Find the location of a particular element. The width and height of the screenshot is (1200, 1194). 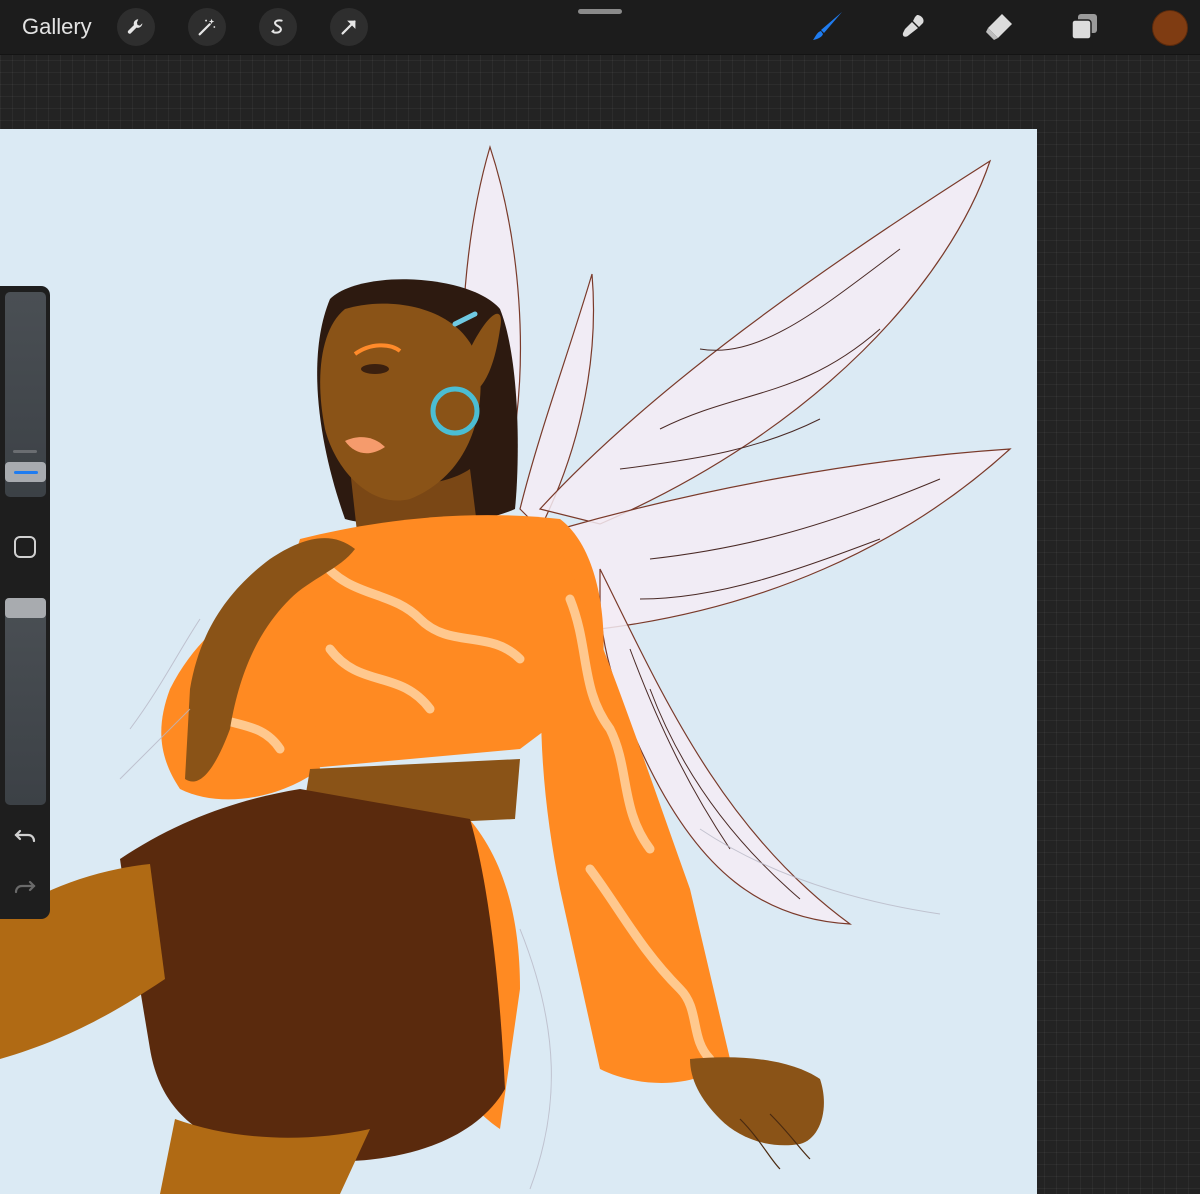

actions-button is located at coordinates (136, 27).